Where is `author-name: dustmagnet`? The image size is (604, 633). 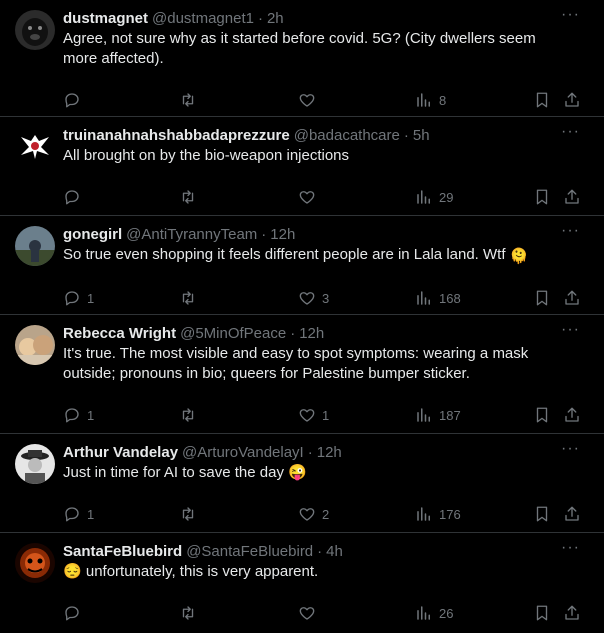 author-name: dustmagnet is located at coordinates (105, 19).